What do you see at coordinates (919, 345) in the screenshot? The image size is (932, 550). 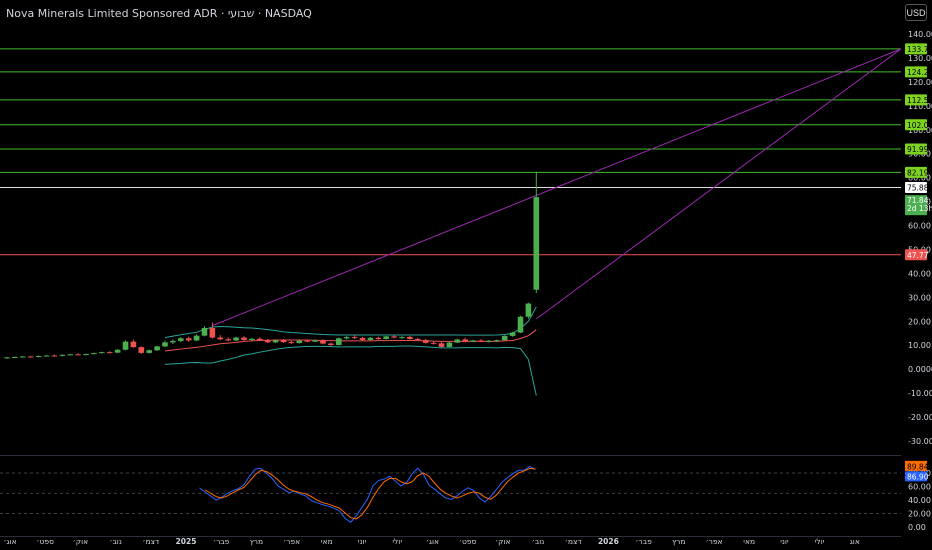 I see `price-tick-label: 10.00` at bounding box center [919, 345].